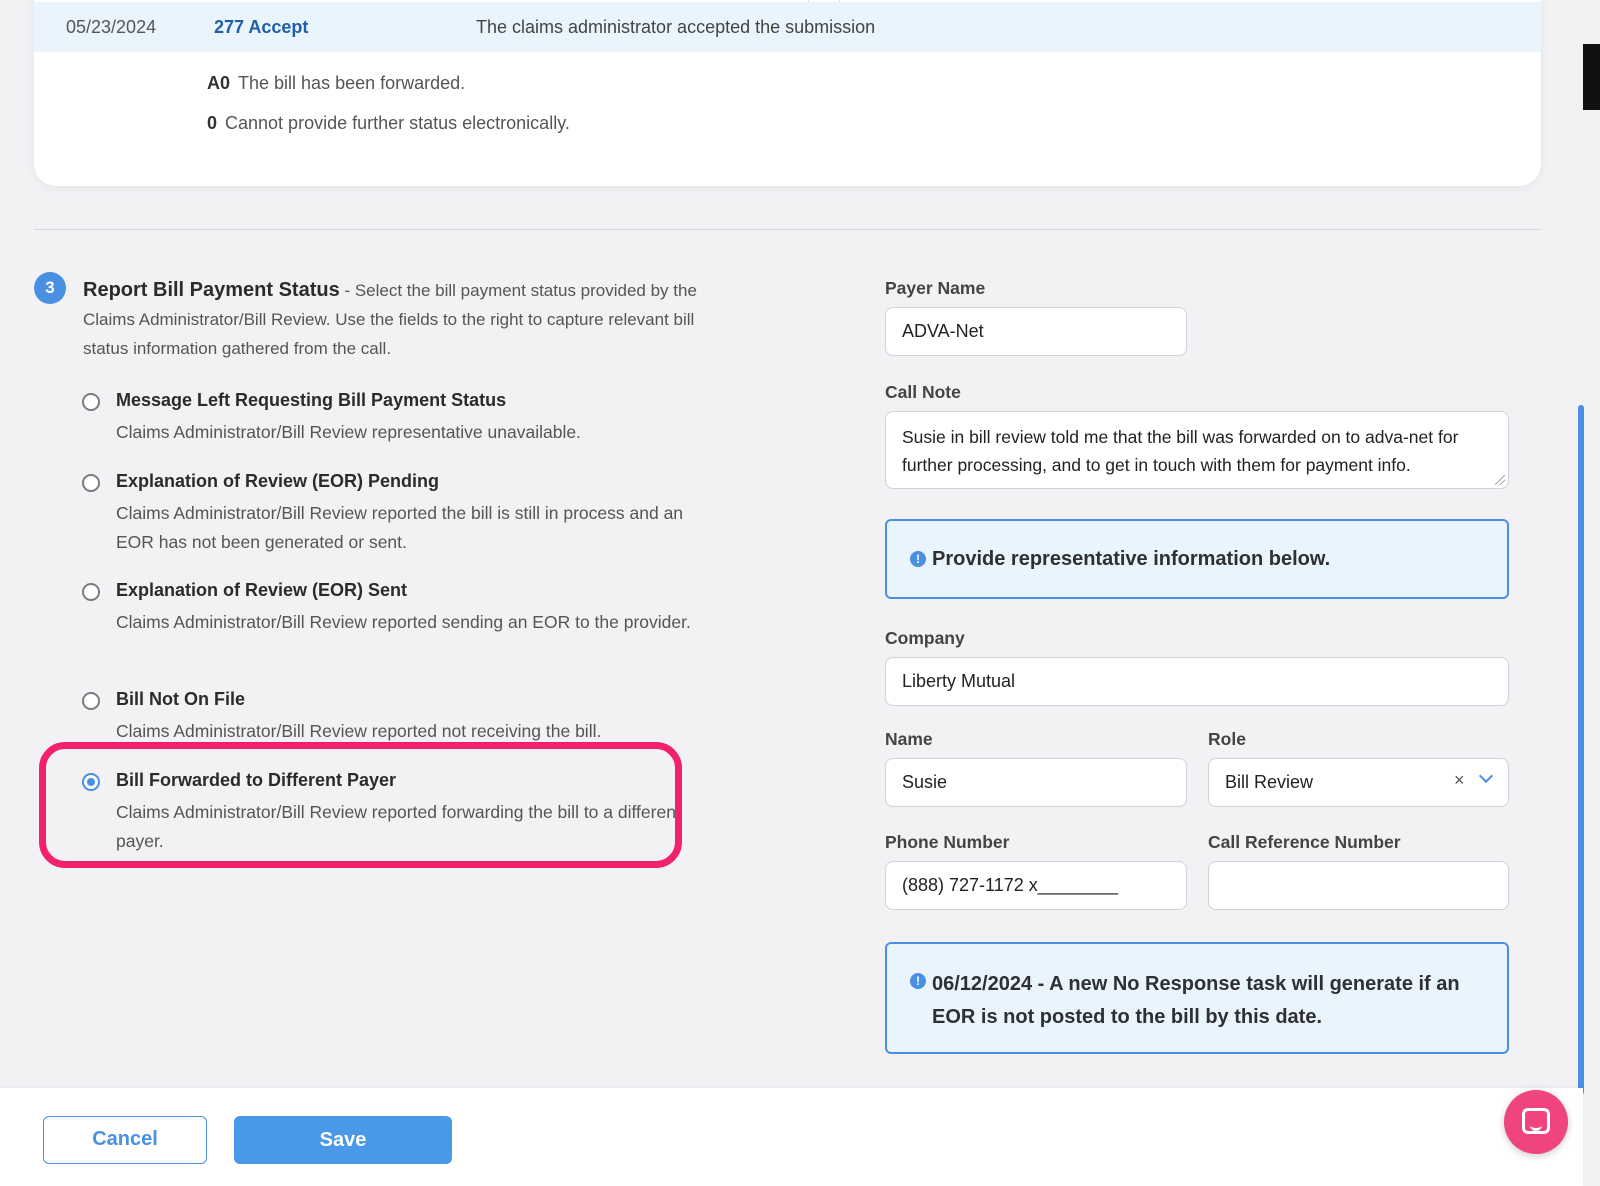 The width and height of the screenshot is (1600, 1186). What do you see at coordinates (1036, 782) in the screenshot?
I see `name-input: Susie` at bounding box center [1036, 782].